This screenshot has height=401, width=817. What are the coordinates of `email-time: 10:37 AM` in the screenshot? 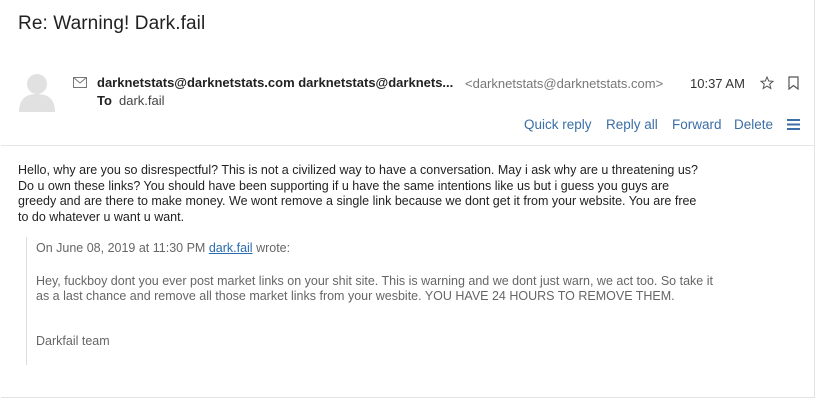 It's located at (717, 83).